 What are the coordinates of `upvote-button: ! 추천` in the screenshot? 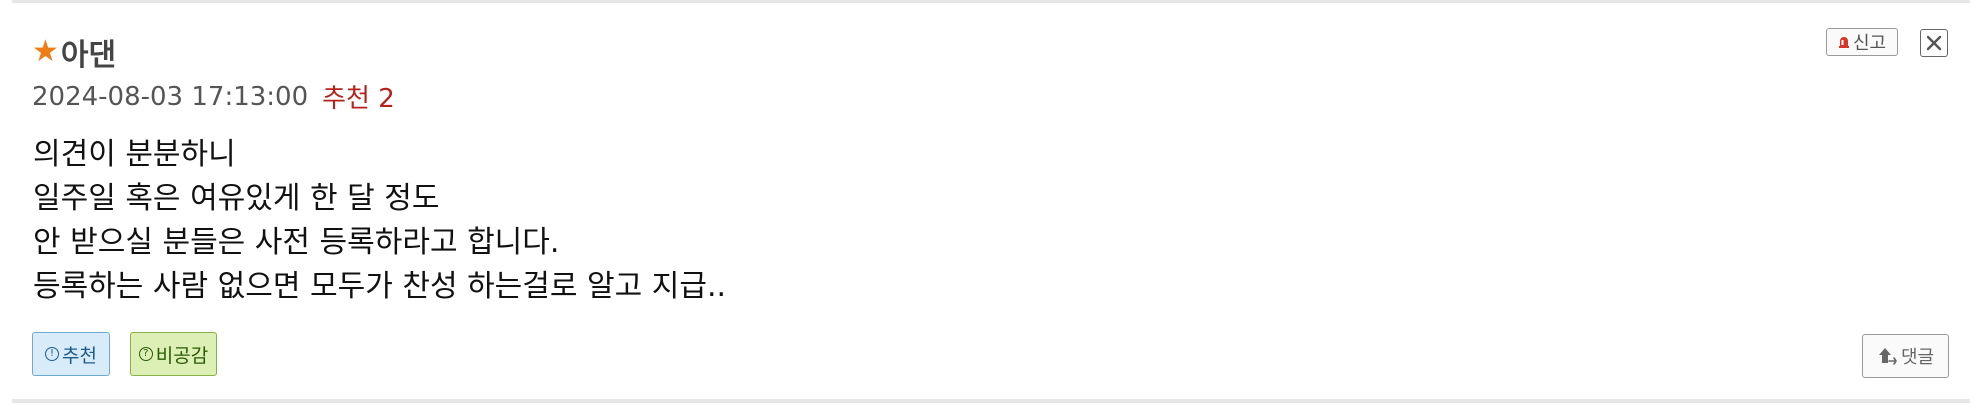 It's located at (71, 354).